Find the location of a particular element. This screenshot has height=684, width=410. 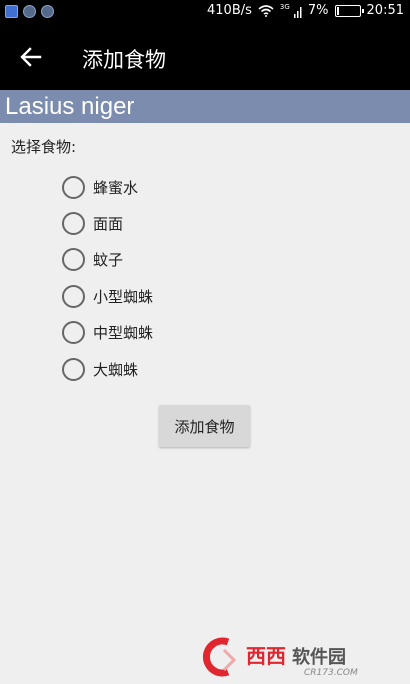

food-option: 面面 is located at coordinates (107, 223).